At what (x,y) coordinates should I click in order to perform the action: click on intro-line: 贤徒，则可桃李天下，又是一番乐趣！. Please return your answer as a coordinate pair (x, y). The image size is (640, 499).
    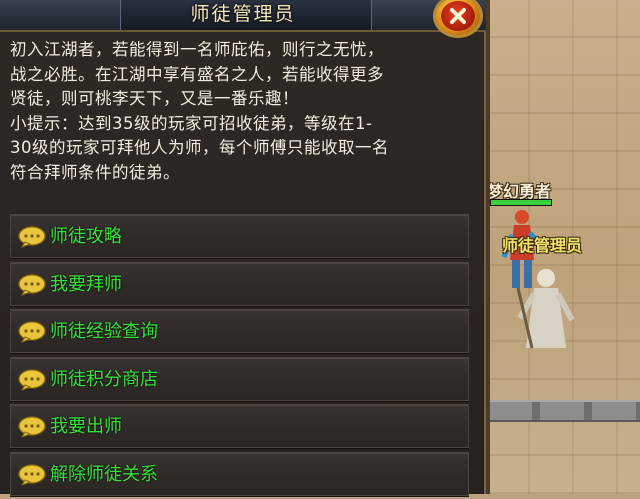
    Looking at the image, I should click on (154, 98).